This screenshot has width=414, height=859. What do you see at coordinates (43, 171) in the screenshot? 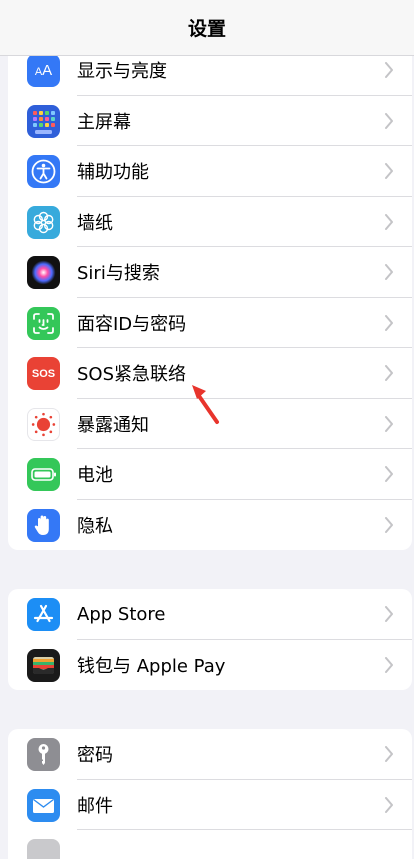
I see `accessibility-icon` at bounding box center [43, 171].